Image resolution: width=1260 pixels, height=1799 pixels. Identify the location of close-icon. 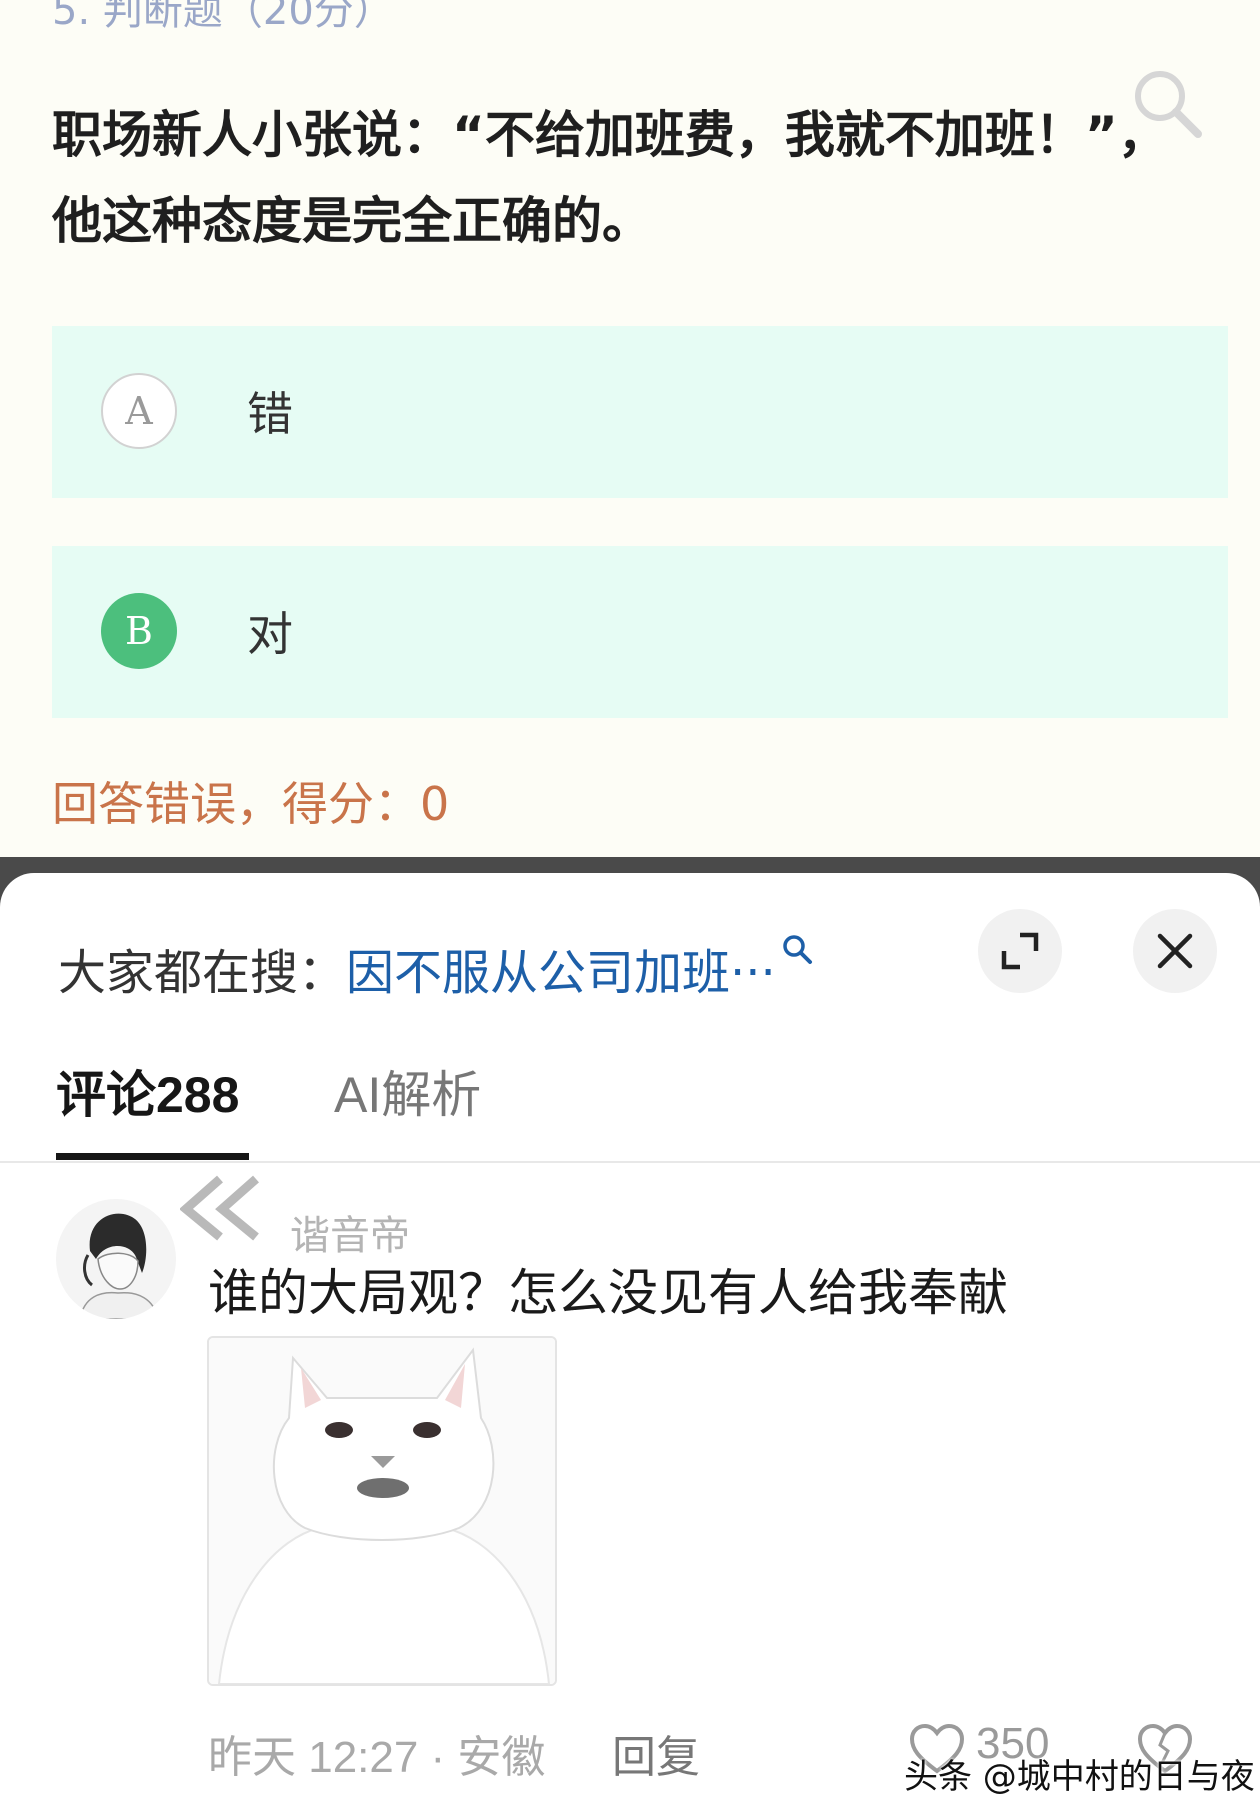
(1175, 951).